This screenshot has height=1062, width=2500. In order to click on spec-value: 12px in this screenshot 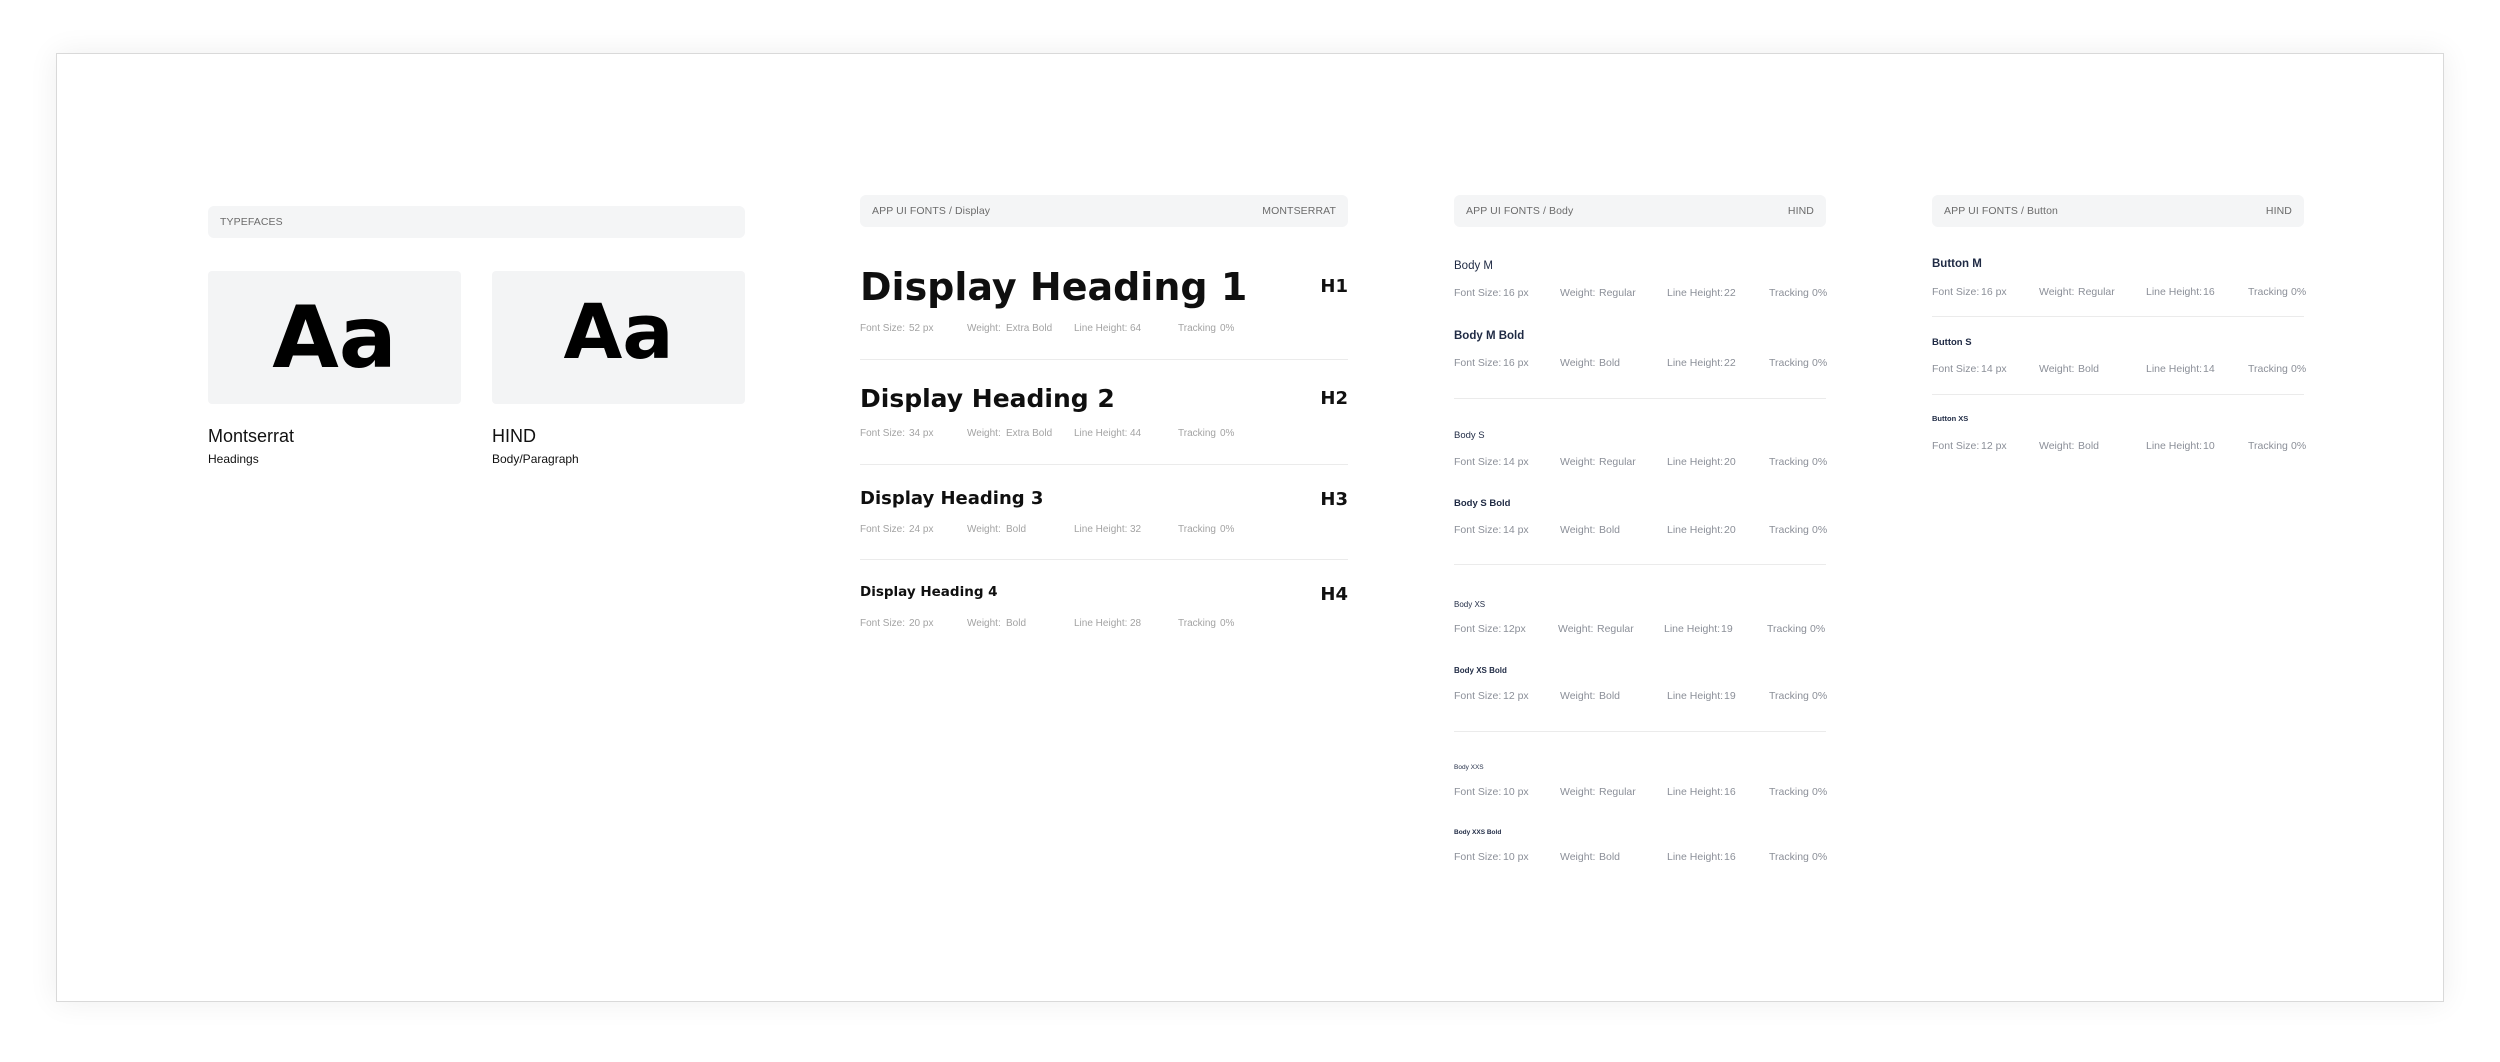, I will do `click(1514, 629)`.